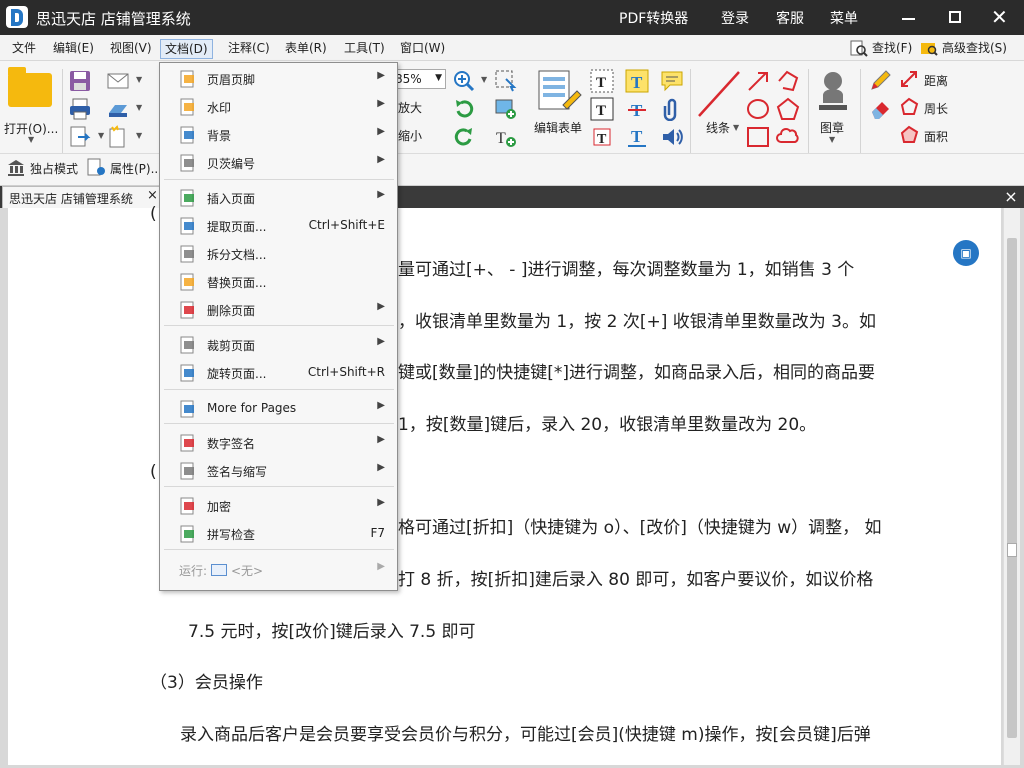  What do you see at coordinates (73, 49) in the screenshot?
I see `menu-edit: 编辑(E)` at bounding box center [73, 49].